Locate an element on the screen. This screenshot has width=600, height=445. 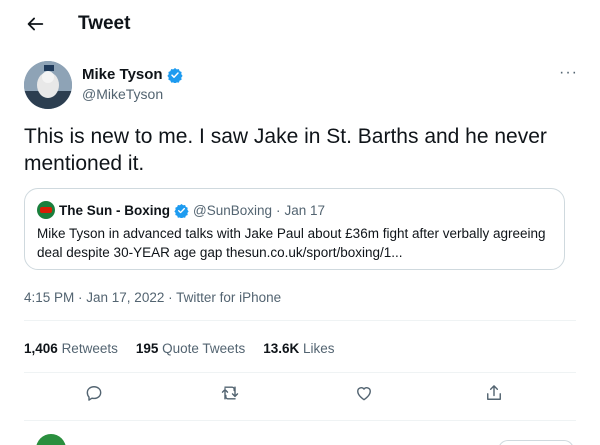
author-handle: @MikeTyson is located at coordinates (122, 94).